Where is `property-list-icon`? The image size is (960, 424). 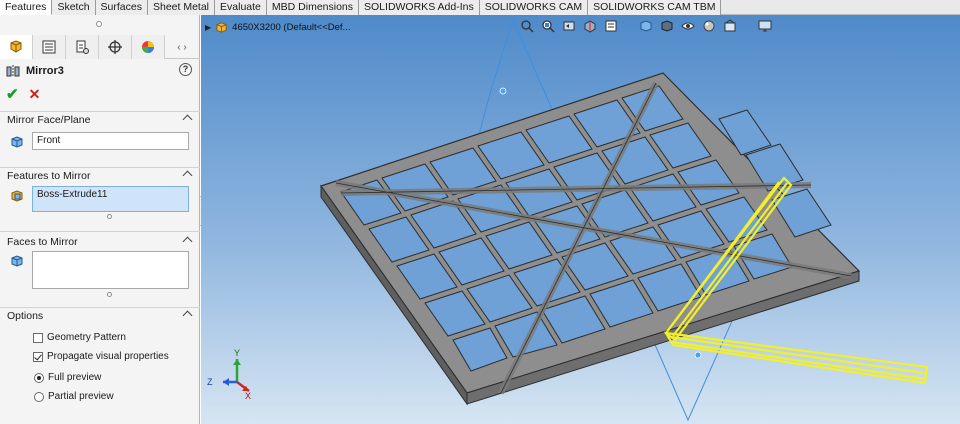 property-list-icon is located at coordinates (49, 47).